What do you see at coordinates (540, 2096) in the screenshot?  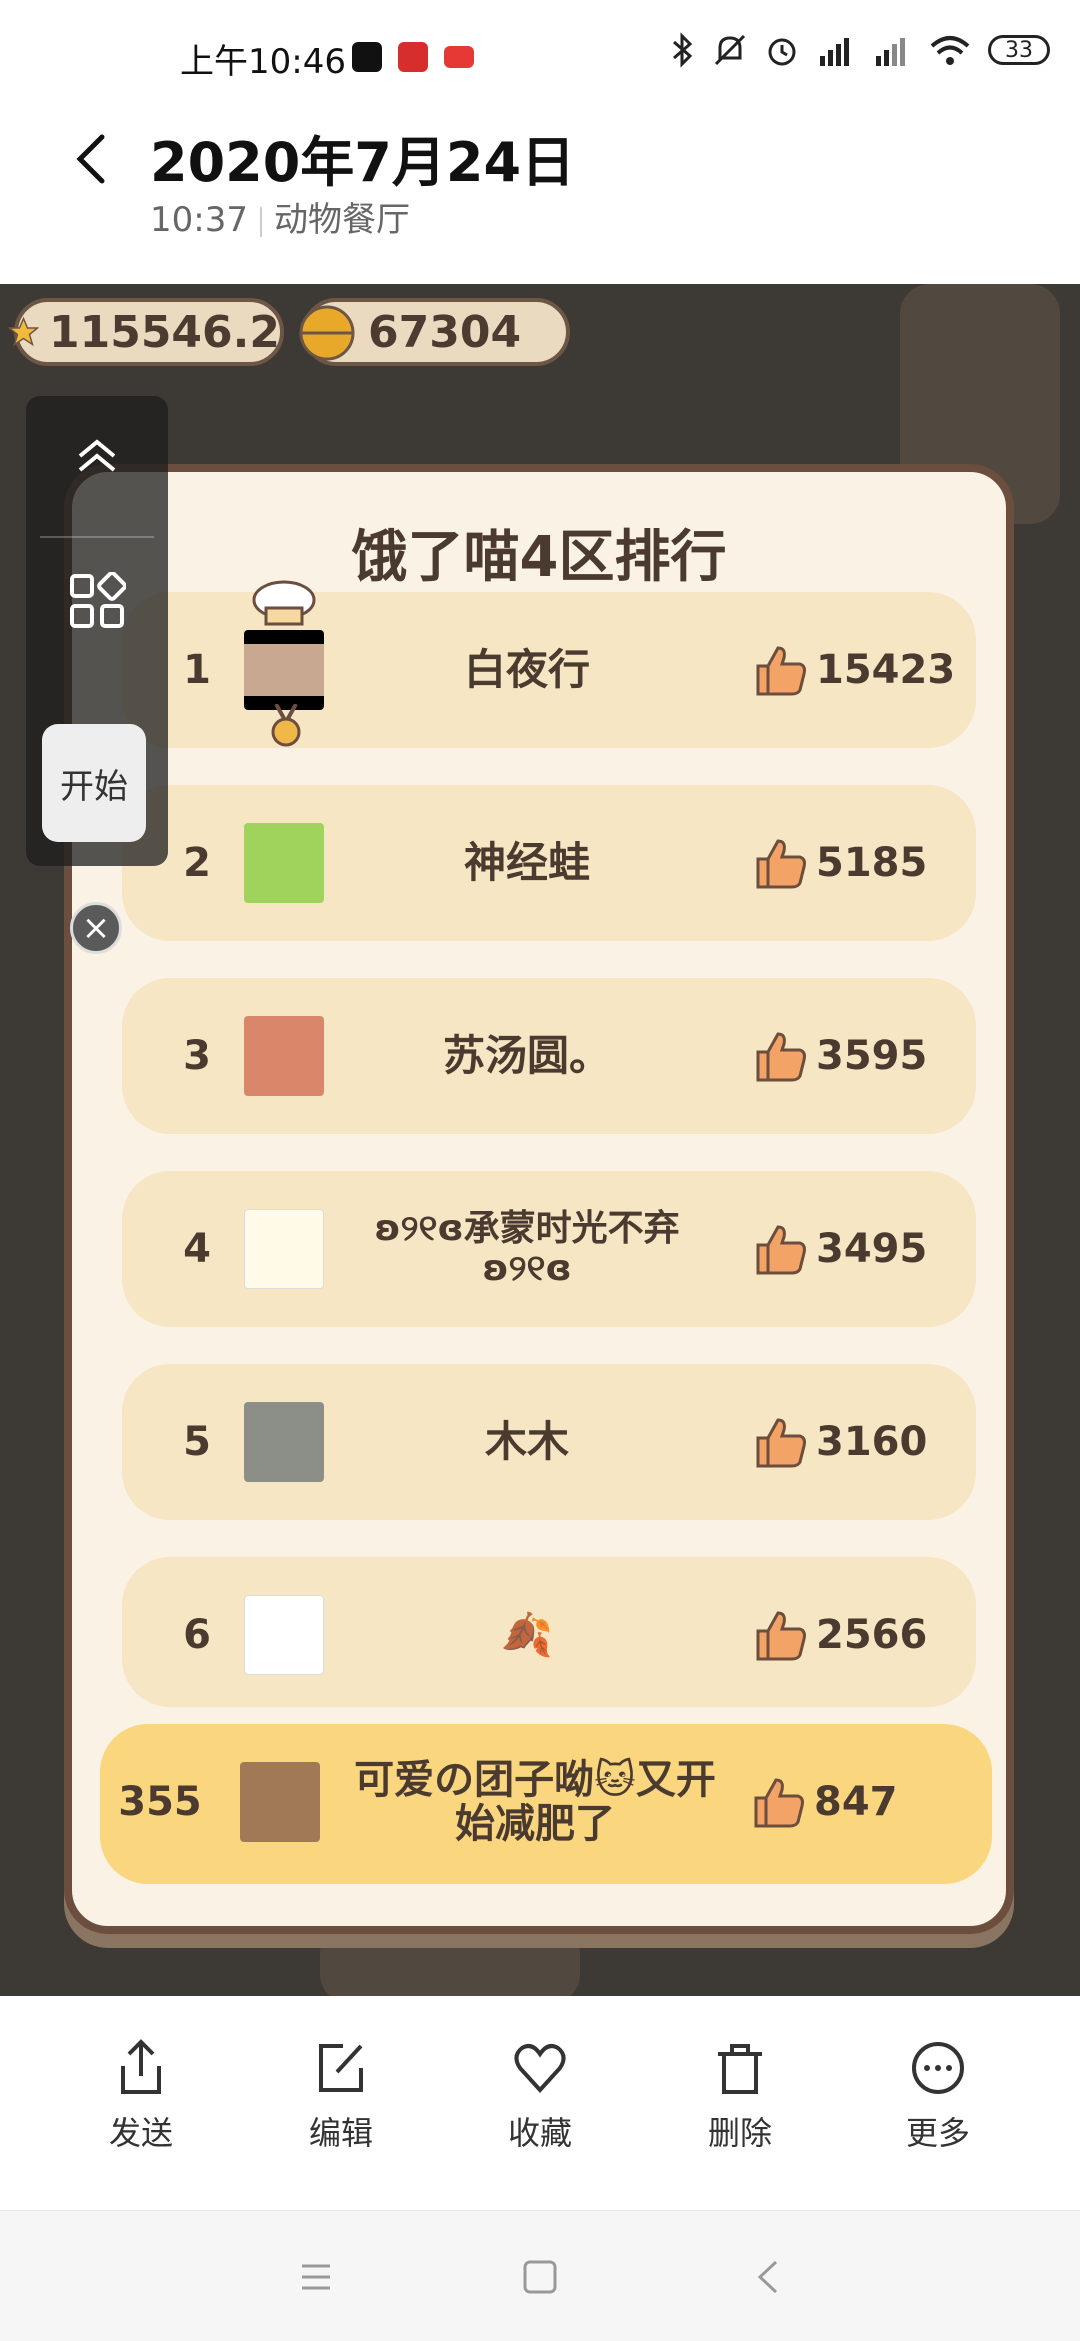 I see `favorite-button: 收藏` at bounding box center [540, 2096].